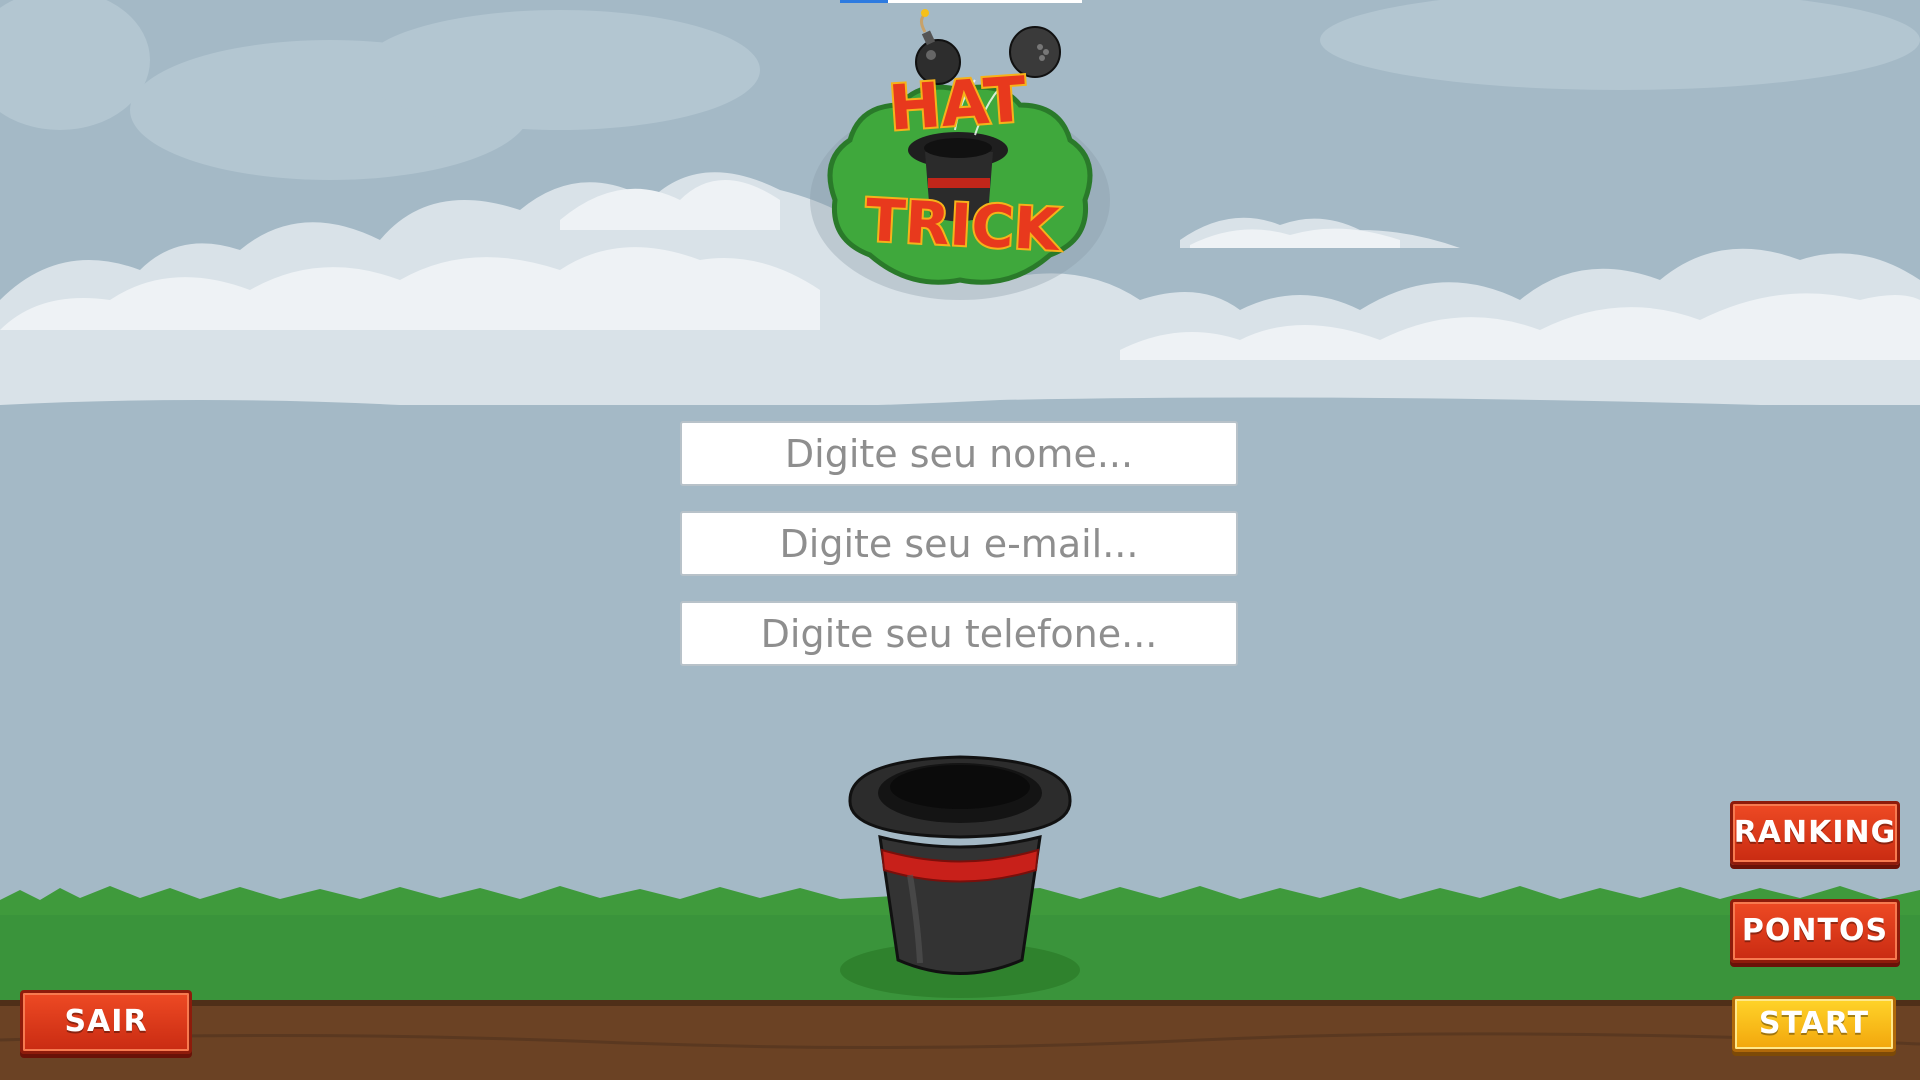  What do you see at coordinates (1814, 1024) in the screenshot?
I see `start-button: START` at bounding box center [1814, 1024].